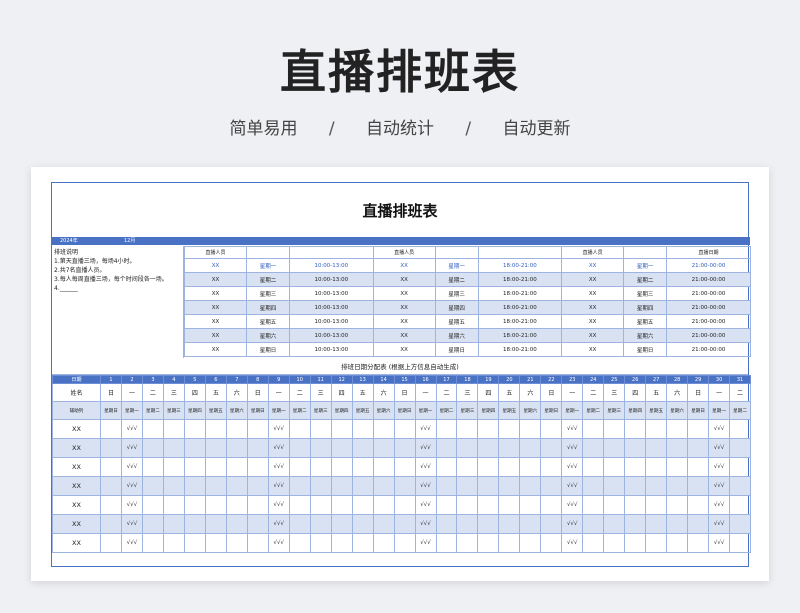  What do you see at coordinates (129, 241) in the screenshot?
I see `month-cell: 12月` at bounding box center [129, 241].